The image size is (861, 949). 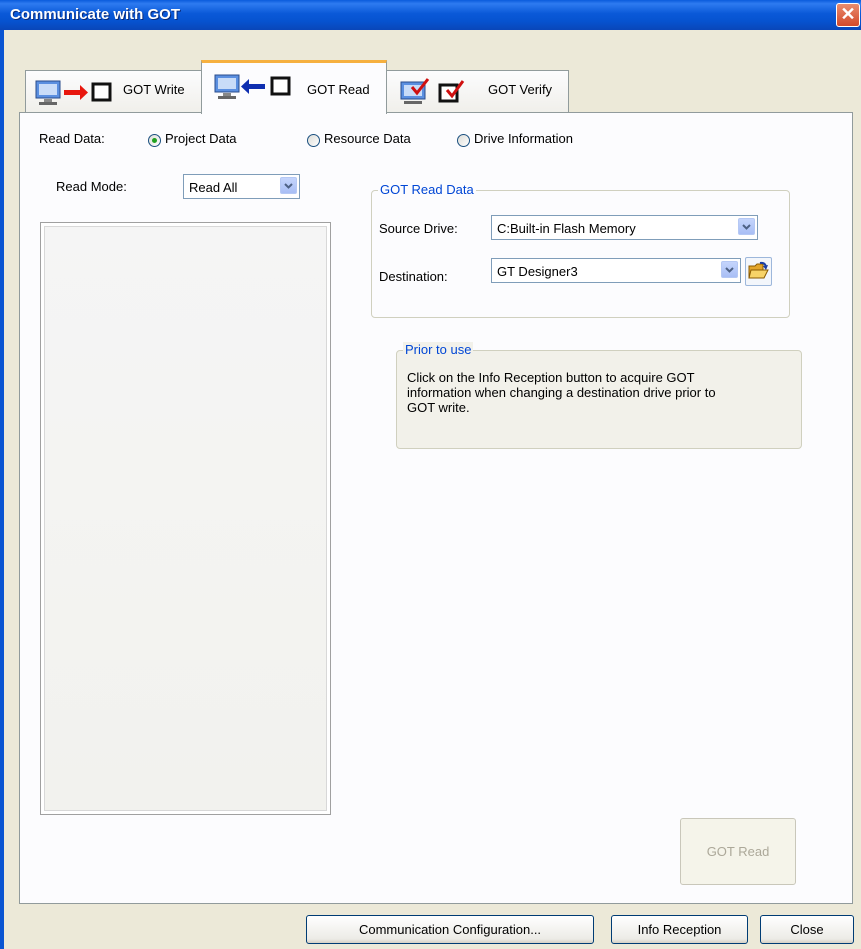 I want to click on window-close-button: ✕, so click(x=848, y=15).